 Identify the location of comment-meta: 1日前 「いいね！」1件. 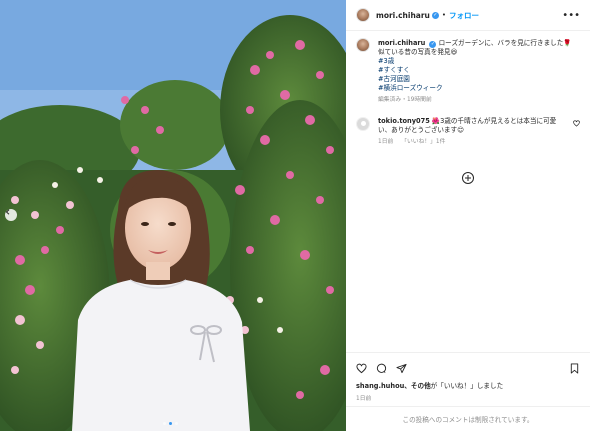
(473, 142).